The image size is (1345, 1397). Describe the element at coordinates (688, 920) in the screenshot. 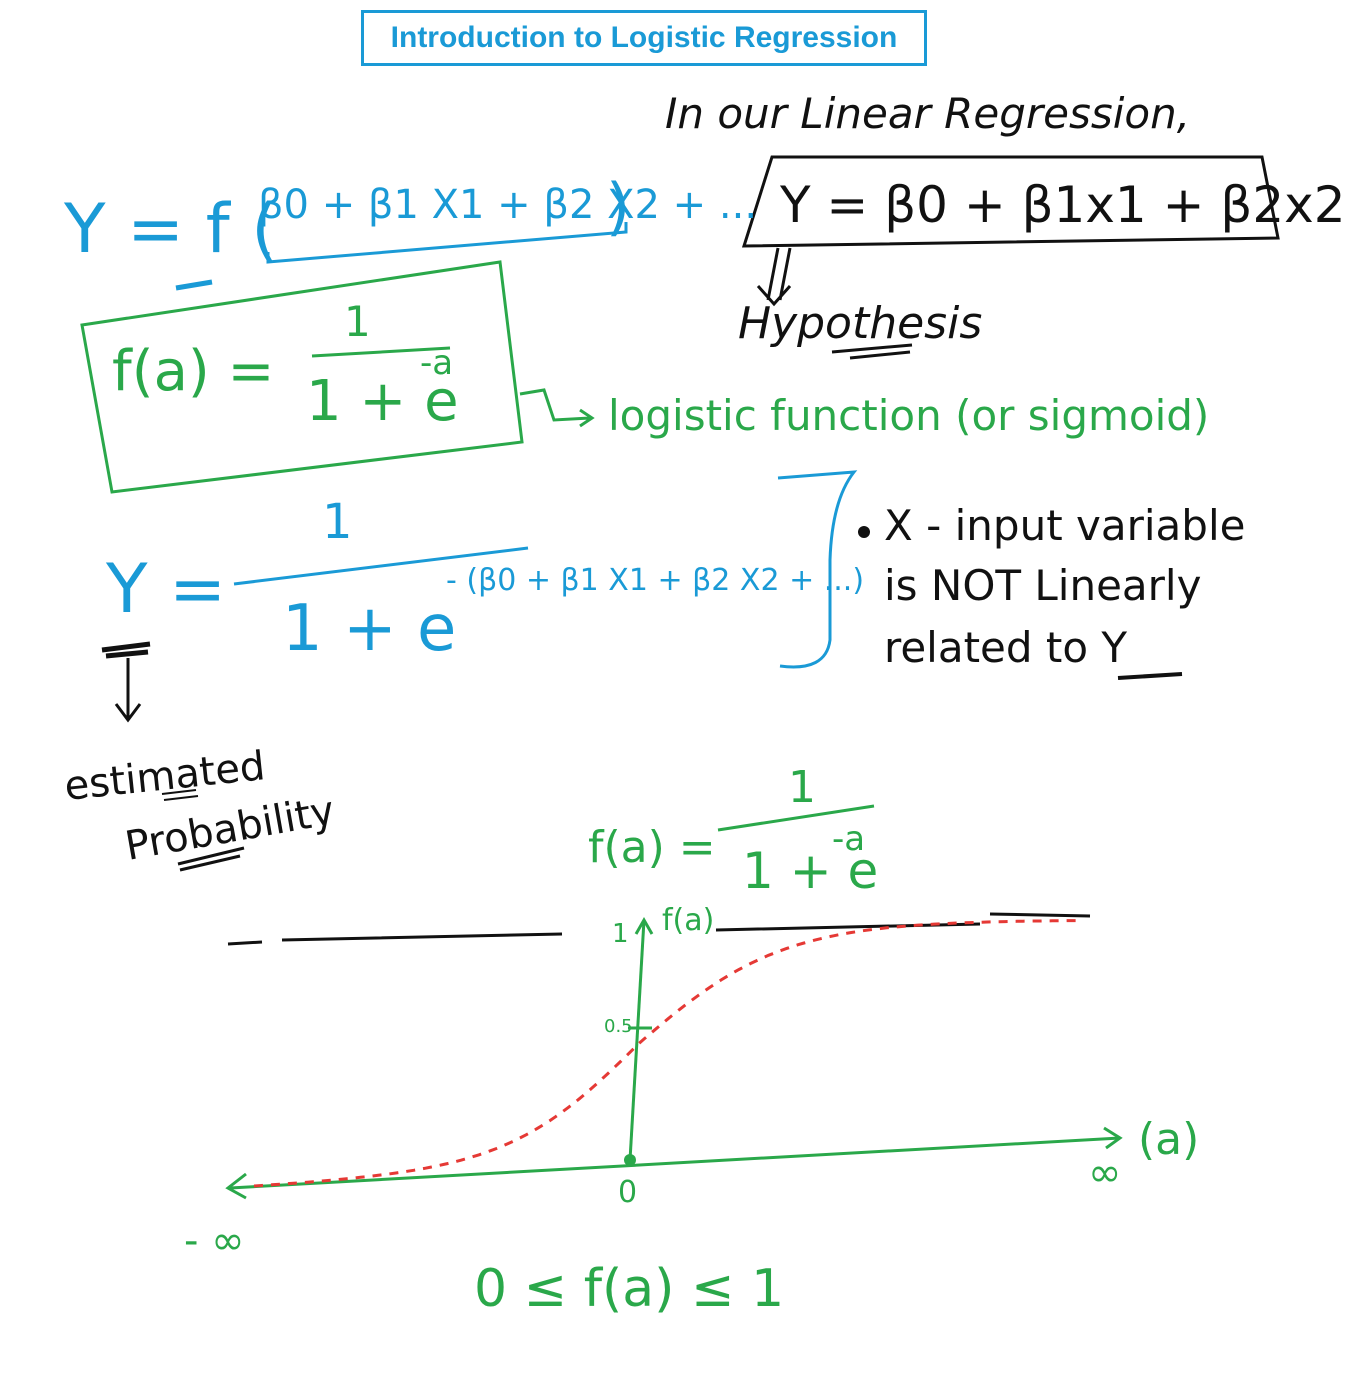

I see `y-axis-label: f(a)` at that location.